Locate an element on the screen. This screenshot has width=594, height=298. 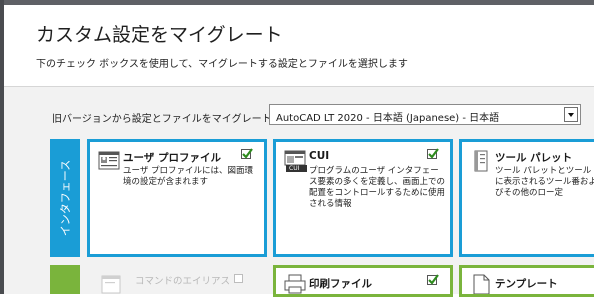
card-user-profile-checkbox is located at coordinates (247, 153).